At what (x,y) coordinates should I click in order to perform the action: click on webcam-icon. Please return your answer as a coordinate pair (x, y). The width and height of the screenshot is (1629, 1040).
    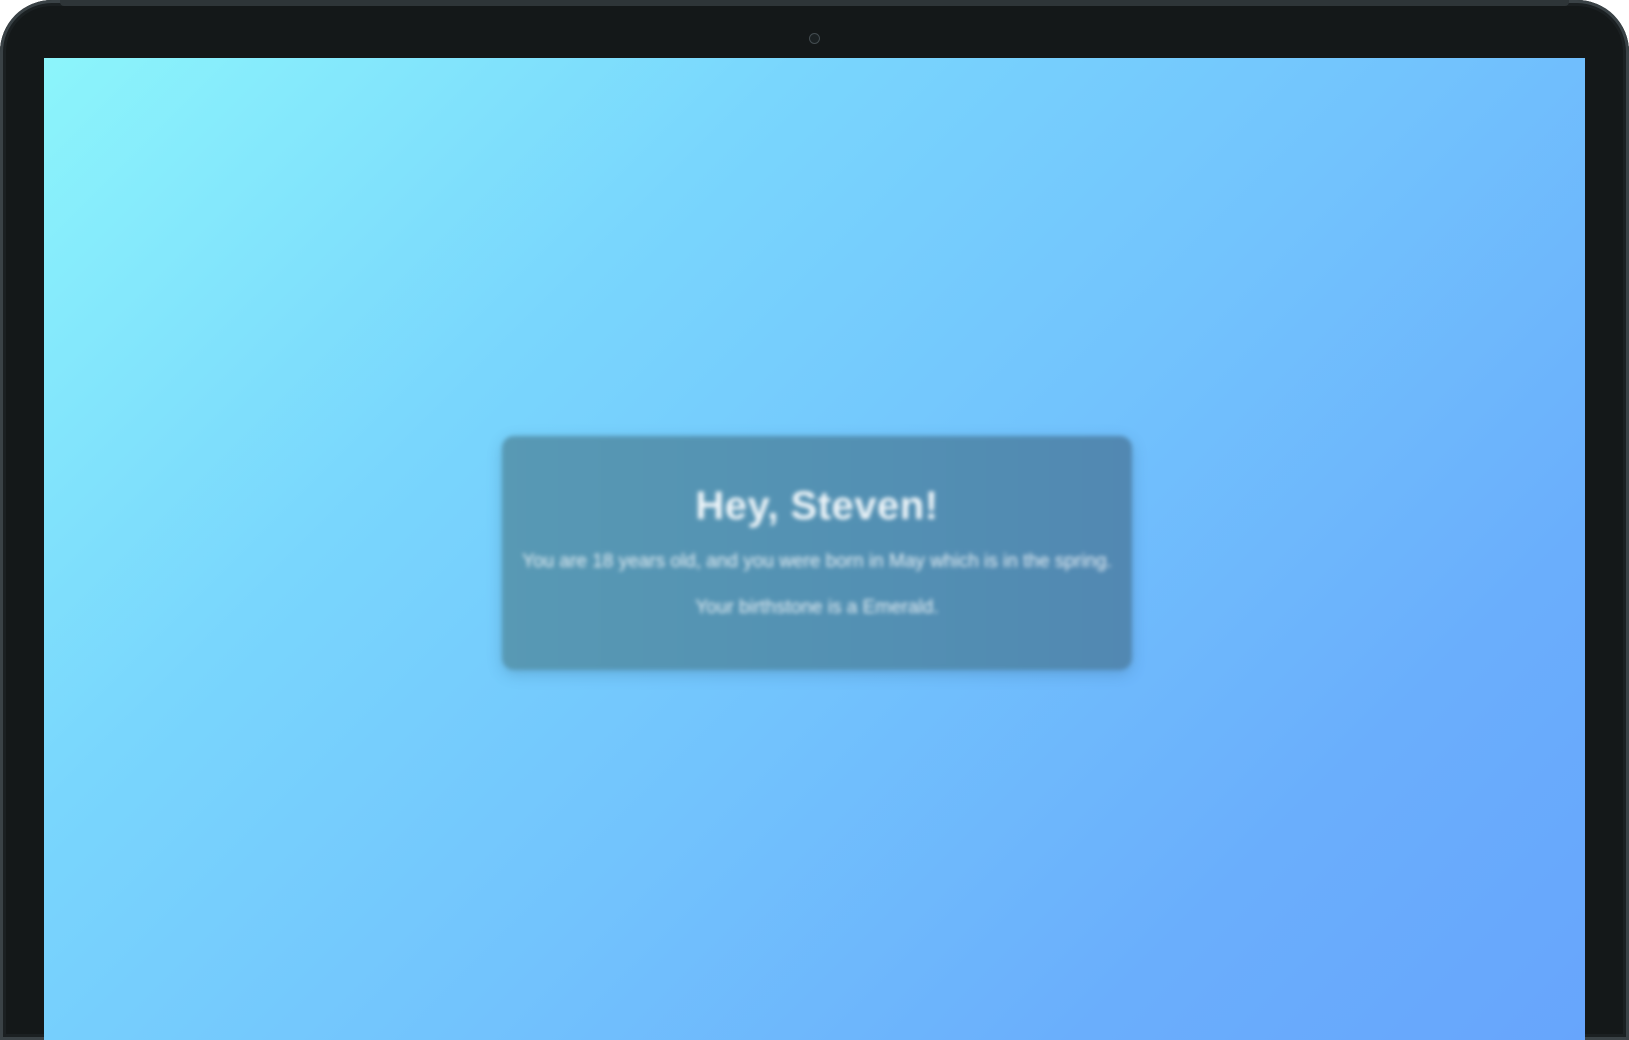
    Looking at the image, I should click on (814, 38).